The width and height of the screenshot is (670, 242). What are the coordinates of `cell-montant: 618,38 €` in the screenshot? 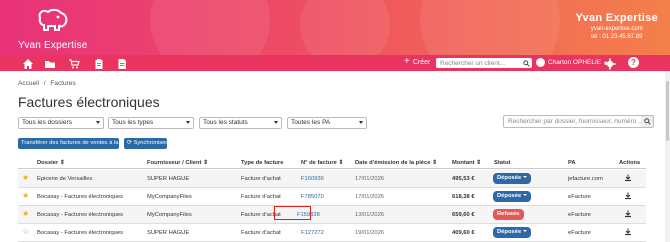 It's located at (463, 197).